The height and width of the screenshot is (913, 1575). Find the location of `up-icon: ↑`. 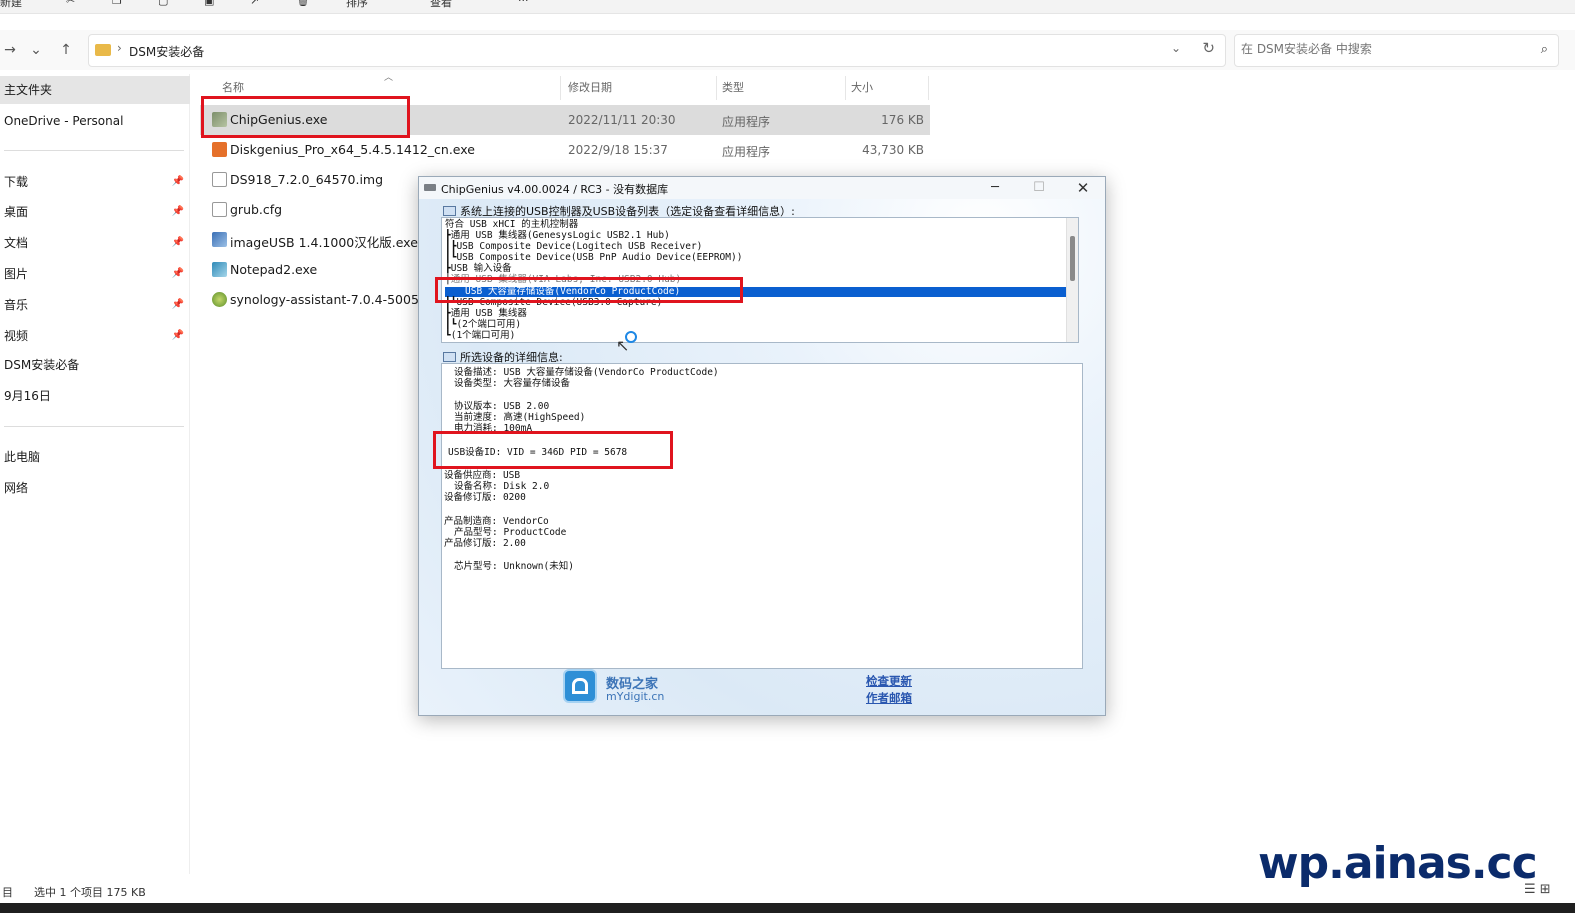

up-icon: ↑ is located at coordinates (66, 50).